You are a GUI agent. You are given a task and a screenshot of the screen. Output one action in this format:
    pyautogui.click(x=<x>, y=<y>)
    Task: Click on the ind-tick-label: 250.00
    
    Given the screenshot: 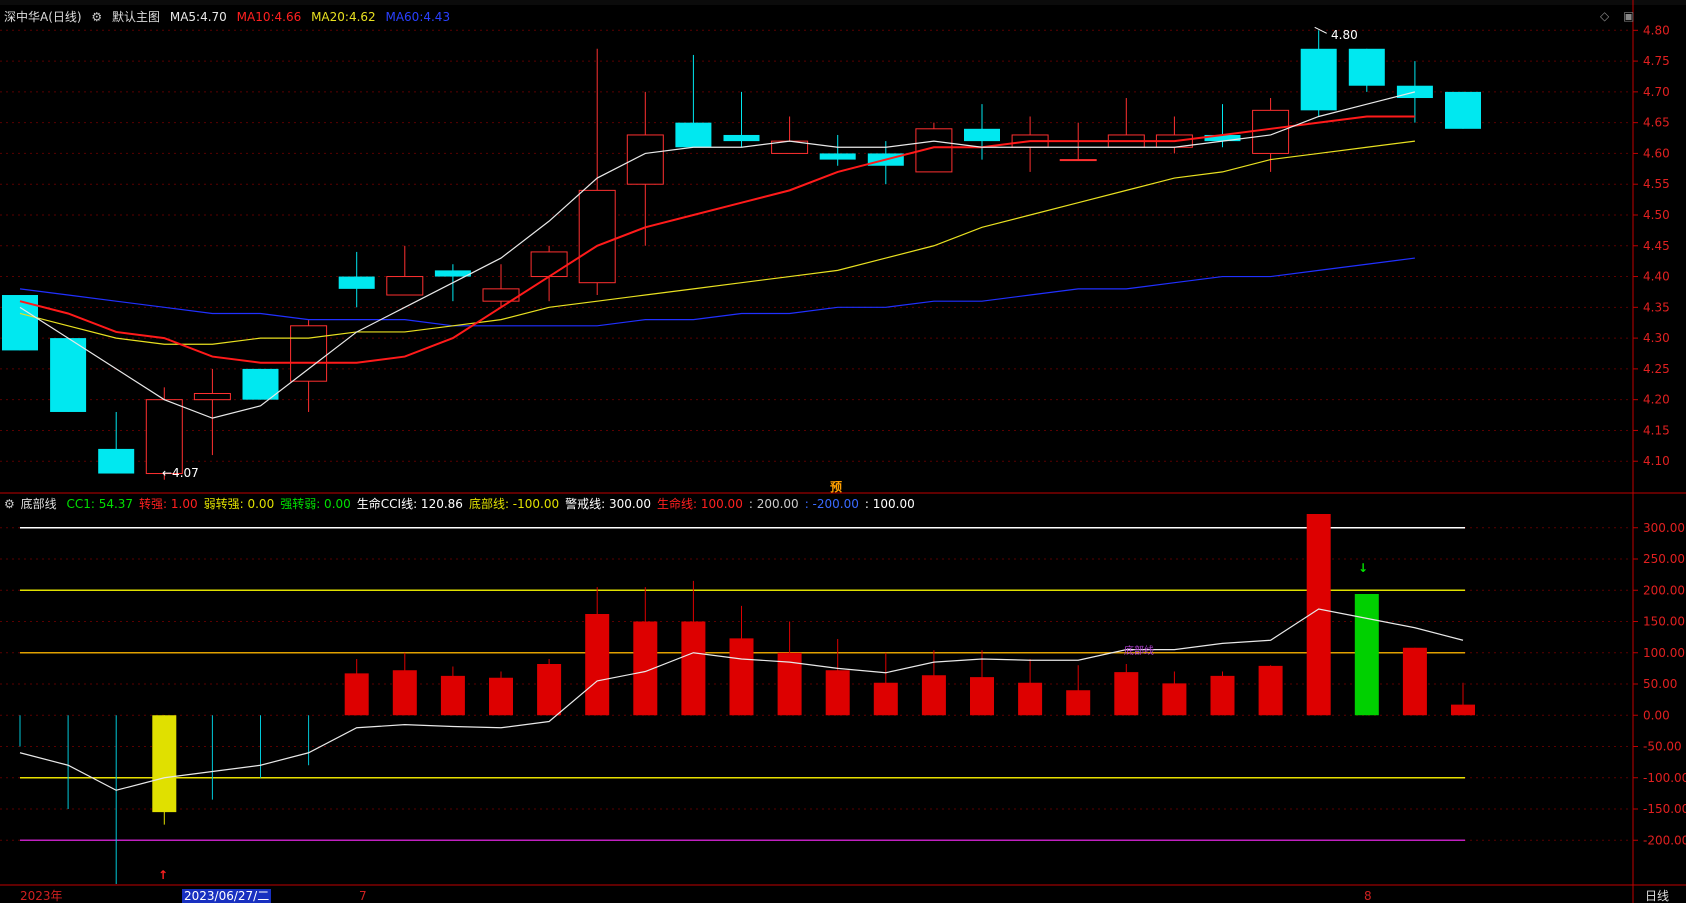 What is the action you would take?
    pyautogui.click(x=1664, y=559)
    